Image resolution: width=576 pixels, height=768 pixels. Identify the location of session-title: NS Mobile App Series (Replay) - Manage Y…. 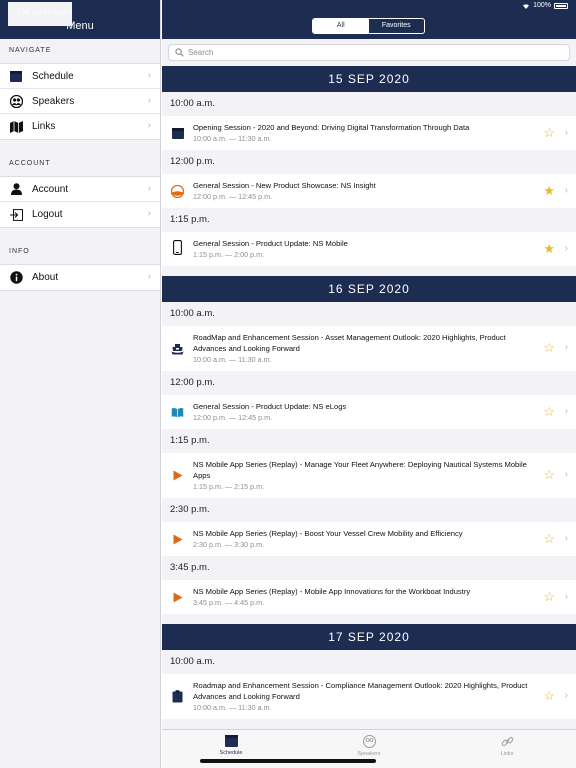
(360, 470).